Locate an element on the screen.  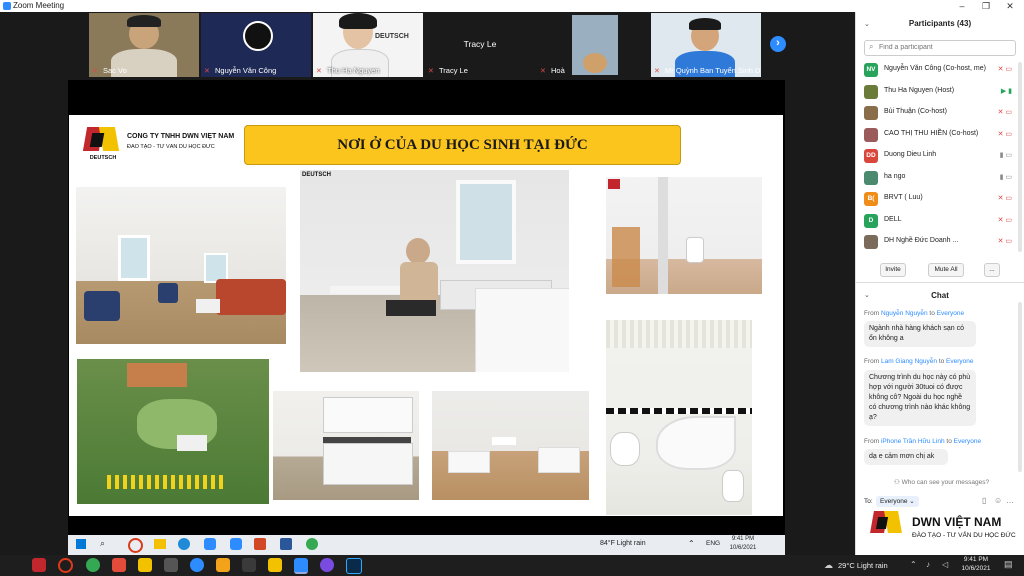
close-button: ✕ is located at coordinates (1010, 6).